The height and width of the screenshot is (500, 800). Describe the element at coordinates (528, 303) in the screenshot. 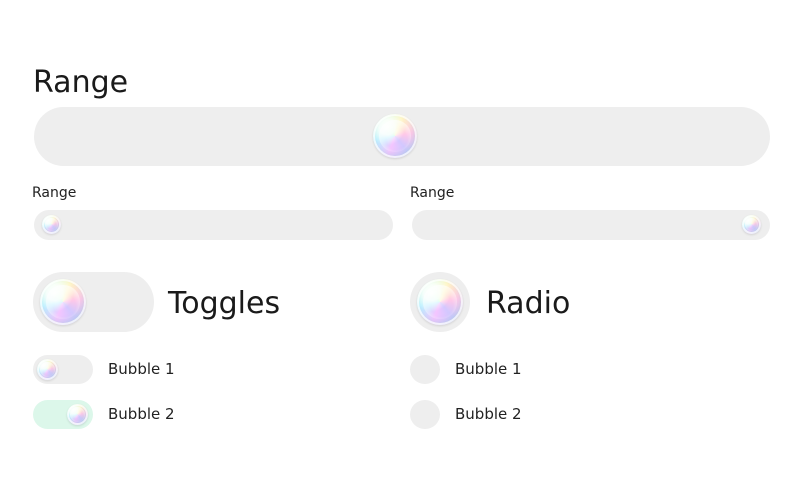

I see `radio-title: Radio` at that location.